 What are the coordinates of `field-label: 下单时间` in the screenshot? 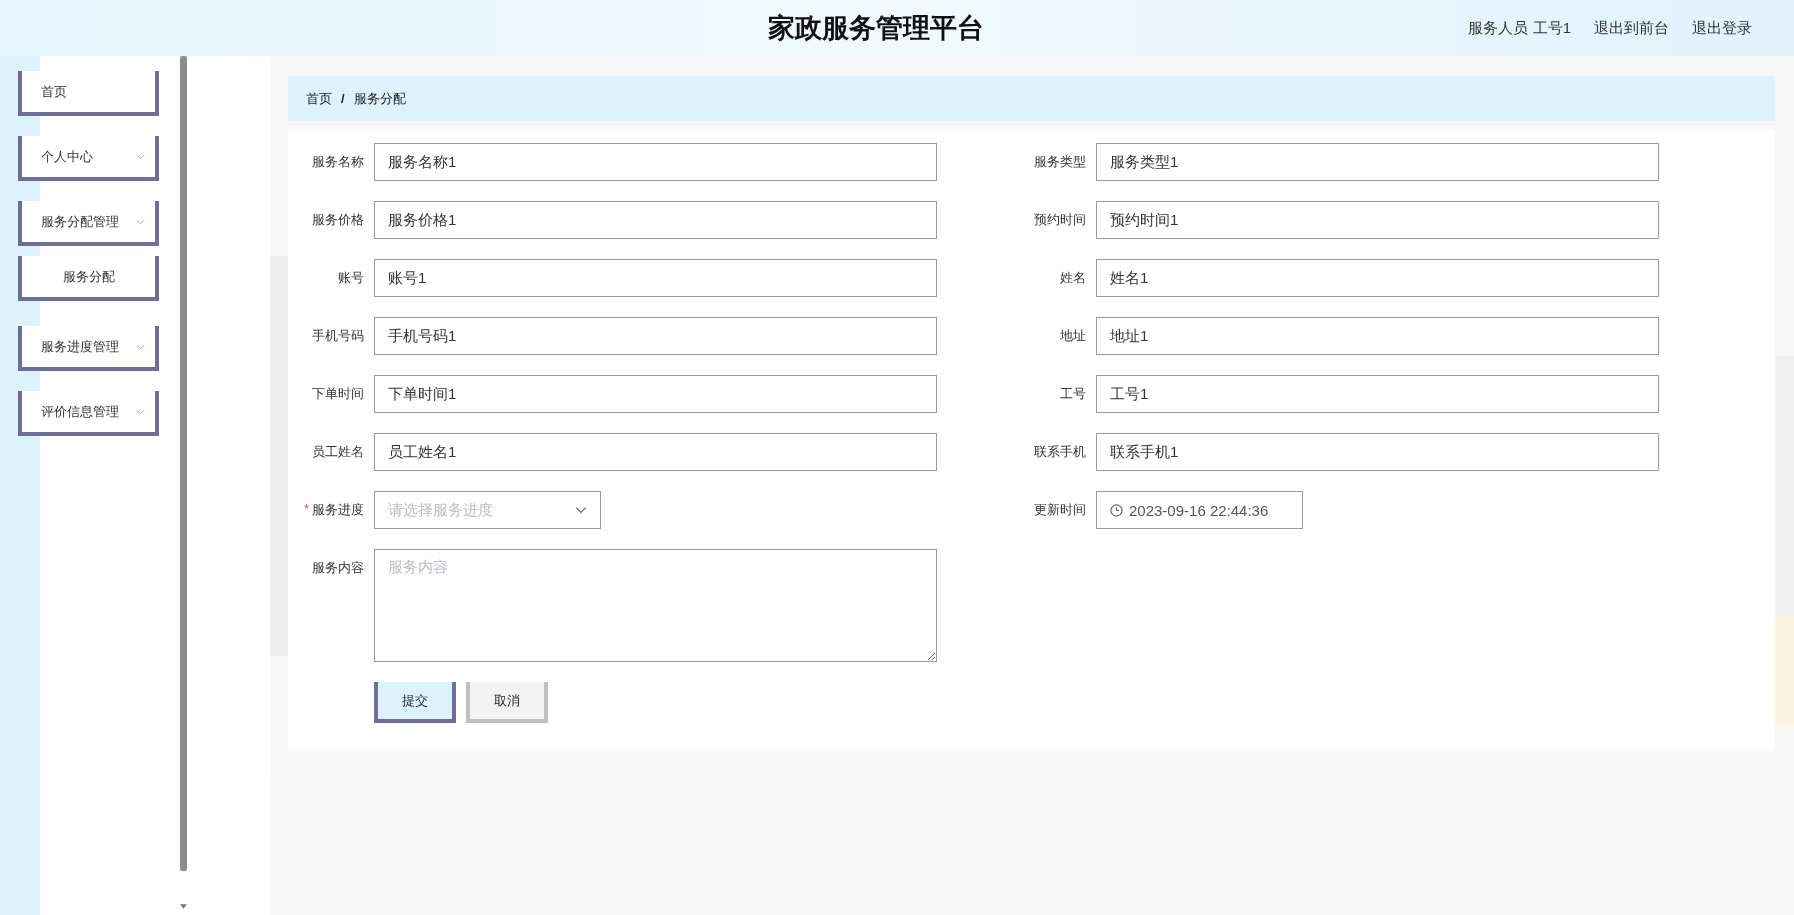 It's located at (338, 394).